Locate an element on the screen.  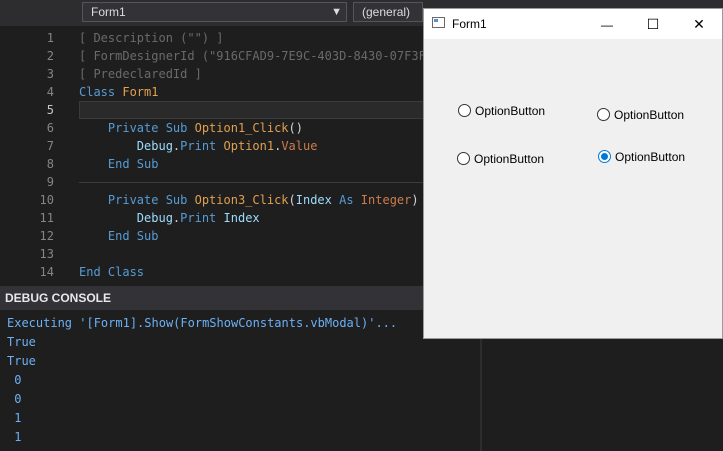
chevron-down-icon: ▼ is located at coordinates (336, 12).